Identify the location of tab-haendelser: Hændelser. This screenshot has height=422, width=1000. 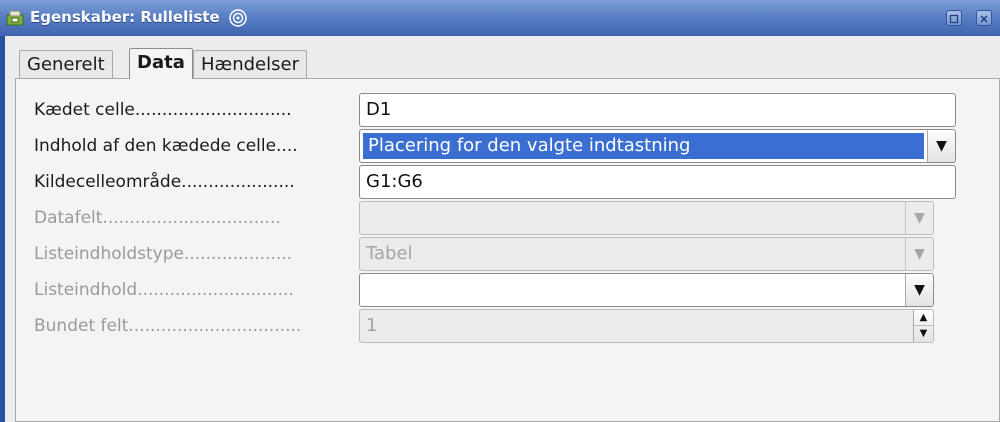
(250, 64).